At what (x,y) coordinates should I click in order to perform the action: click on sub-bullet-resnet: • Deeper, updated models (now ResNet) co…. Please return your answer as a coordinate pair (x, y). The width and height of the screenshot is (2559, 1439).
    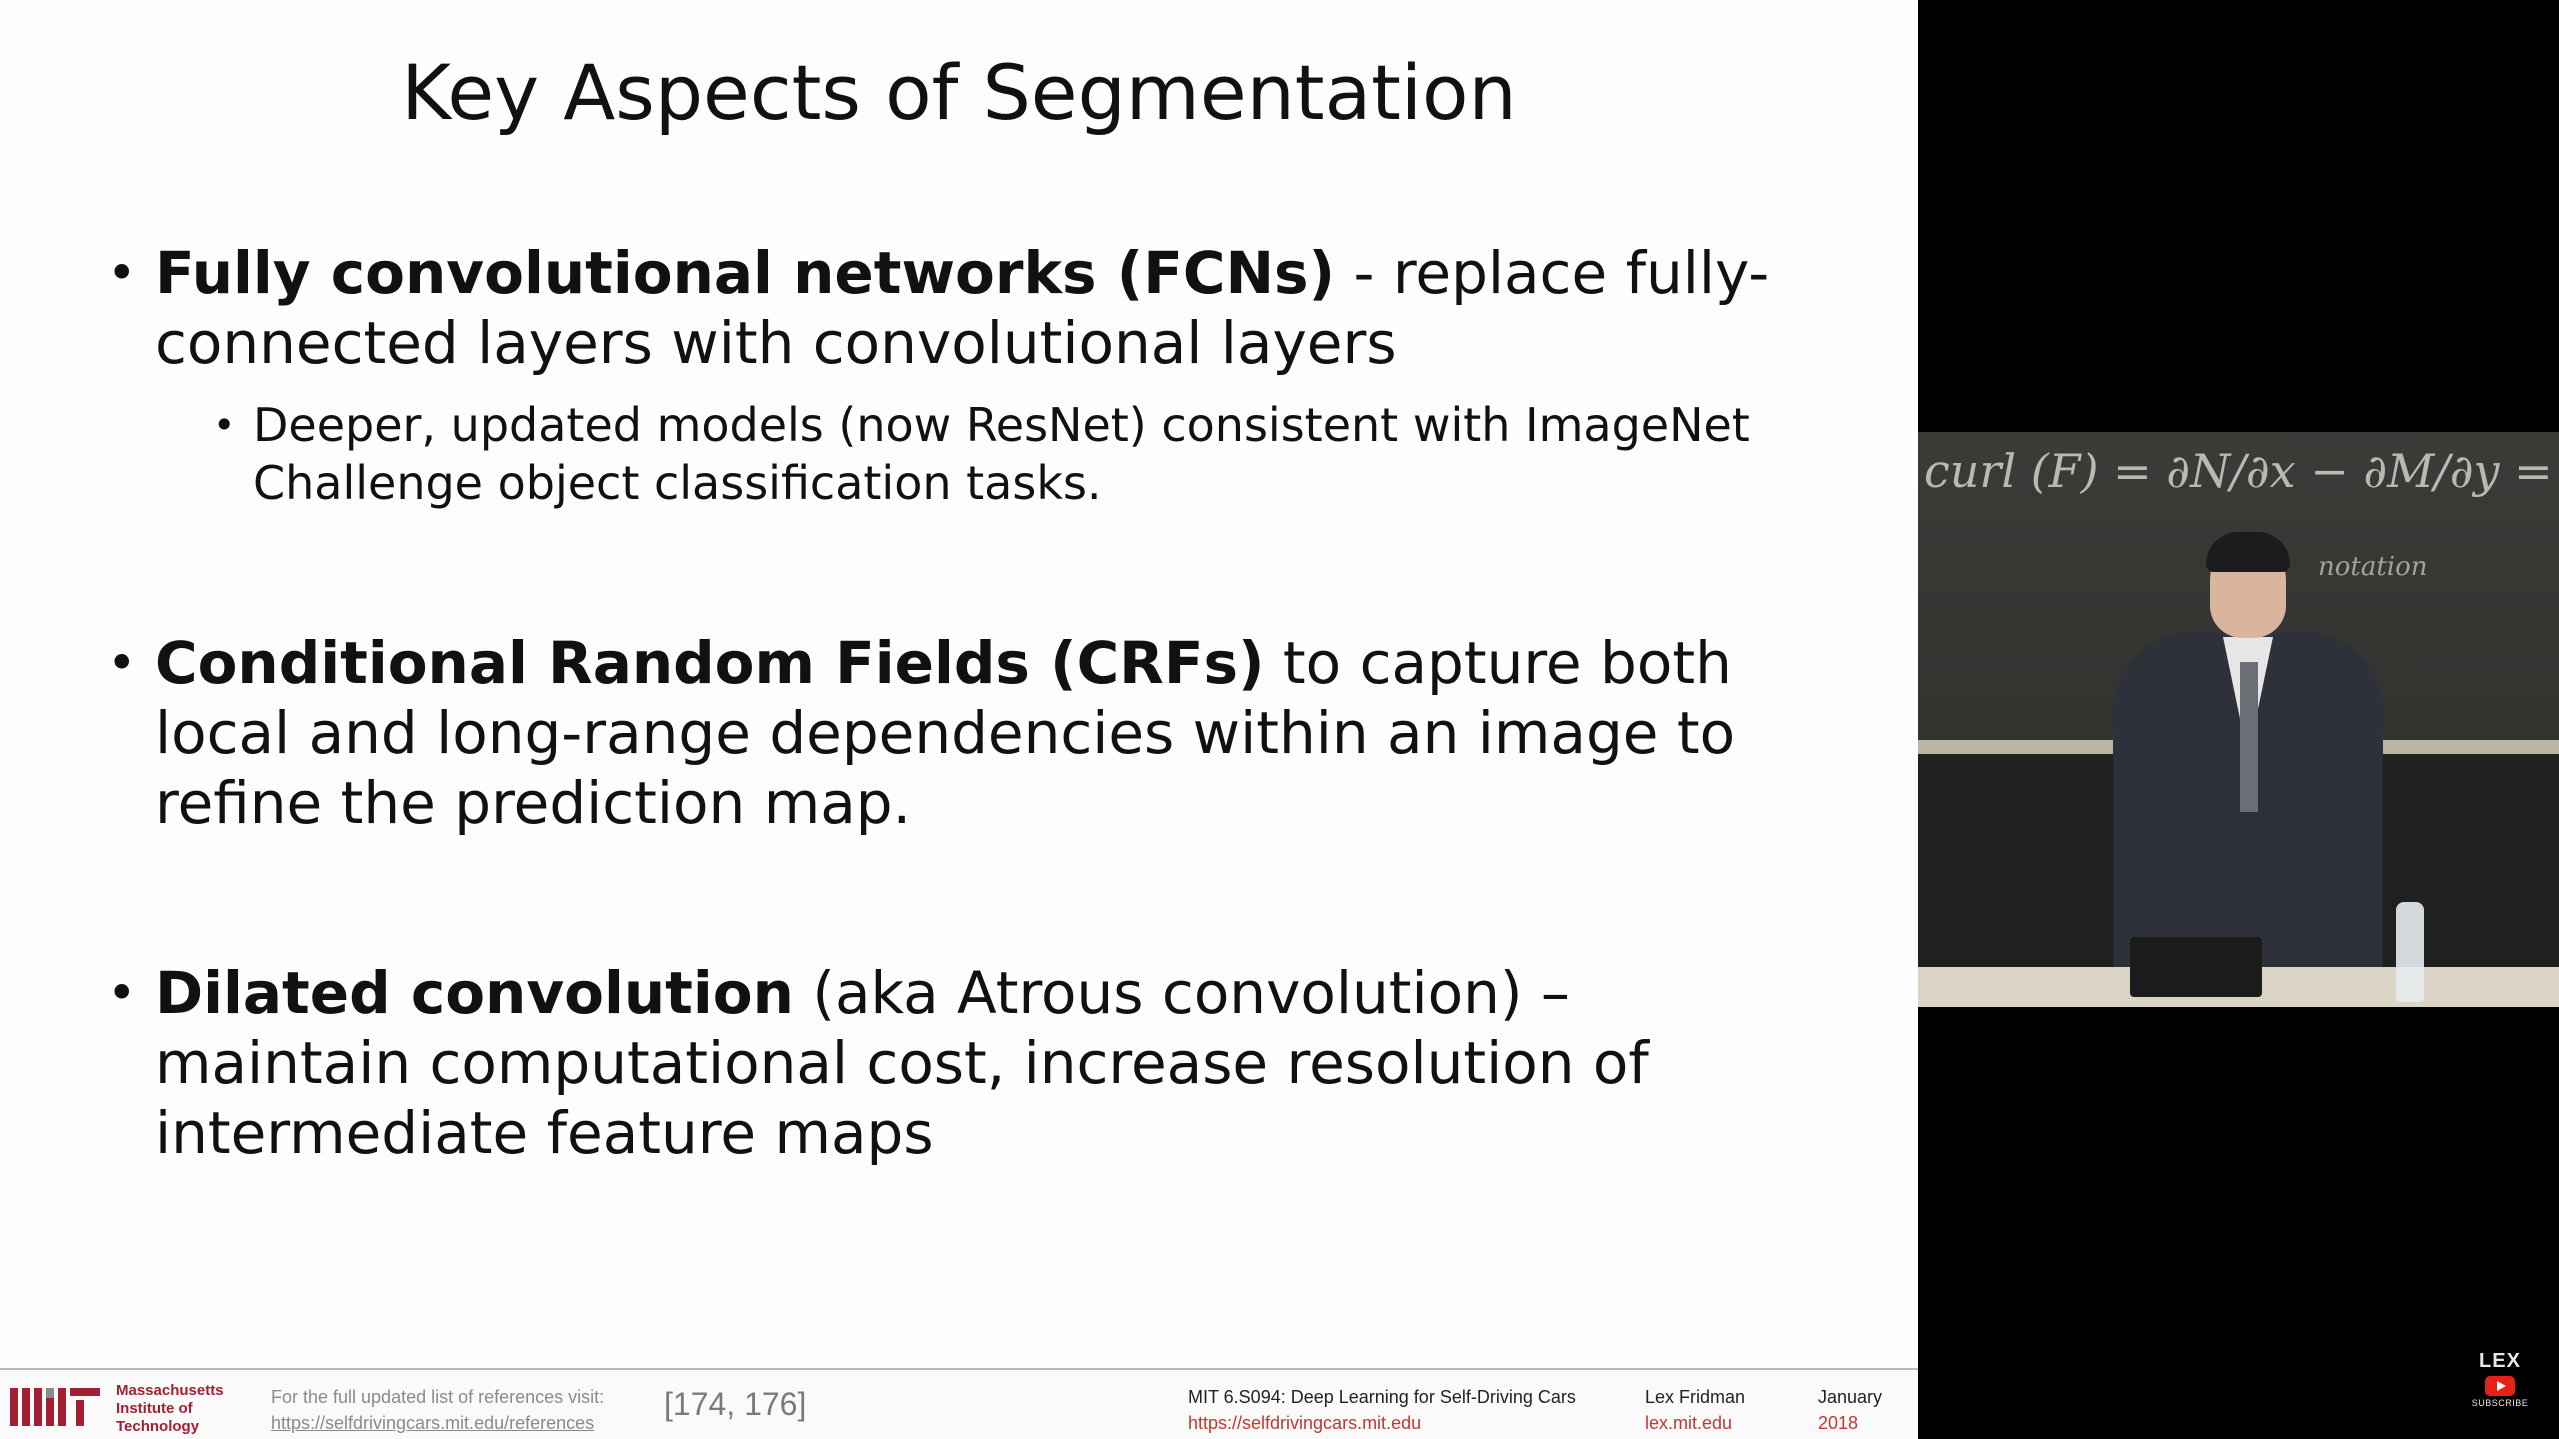
    Looking at the image, I should click on (983, 454).